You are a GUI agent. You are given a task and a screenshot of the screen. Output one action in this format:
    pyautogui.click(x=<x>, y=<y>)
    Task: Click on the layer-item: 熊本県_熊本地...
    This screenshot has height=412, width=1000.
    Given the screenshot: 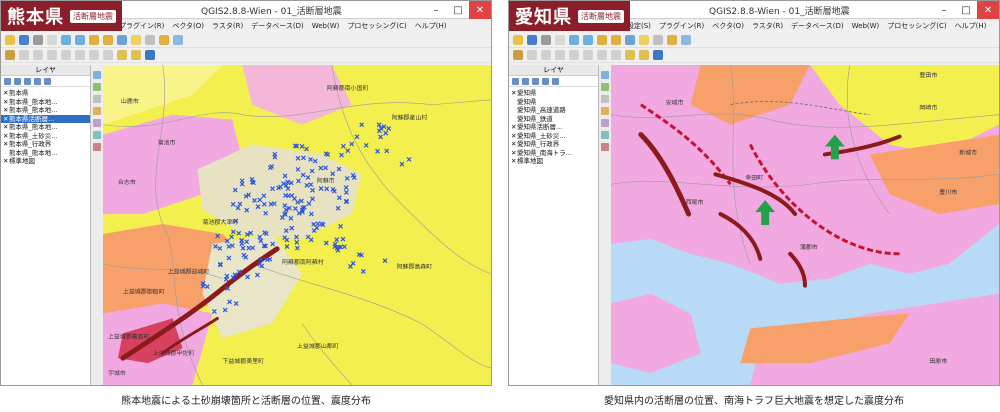 What is the action you would take?
    pyautogui.click(x=45, y=153)
    